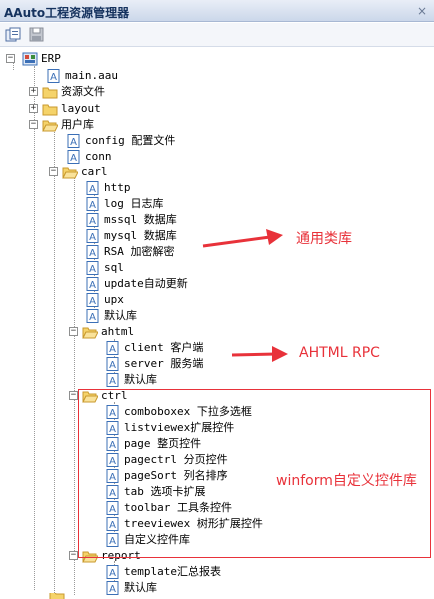  What do you see at coordinates (346, 481) in the screenshot?
I see `annotation-winform: winform自定义控件库` at bounding box center [346, 481].